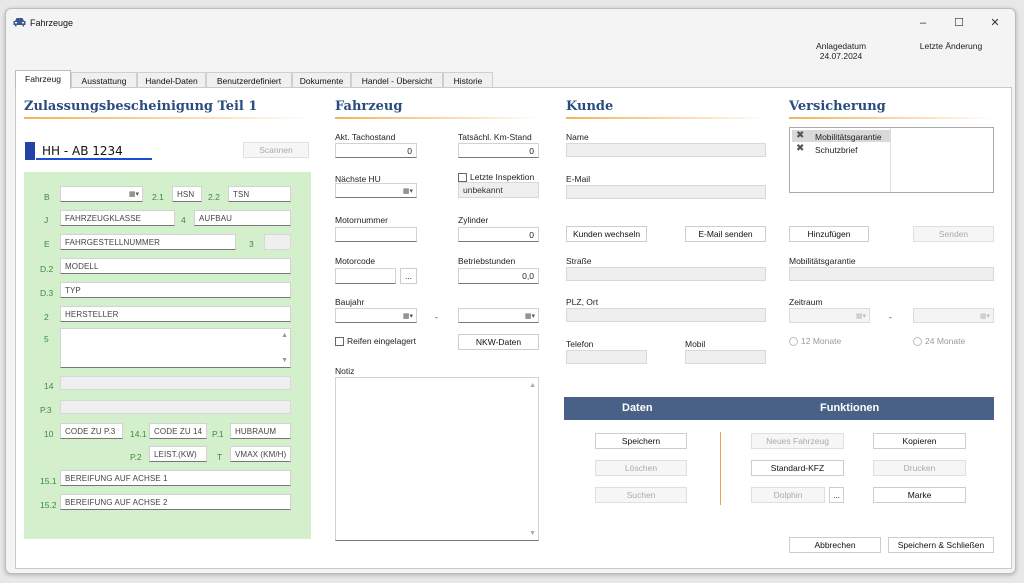  Describe the element at coordinates (276, 150) in the screenshot. I see `scan-button: Scannen` at that location.